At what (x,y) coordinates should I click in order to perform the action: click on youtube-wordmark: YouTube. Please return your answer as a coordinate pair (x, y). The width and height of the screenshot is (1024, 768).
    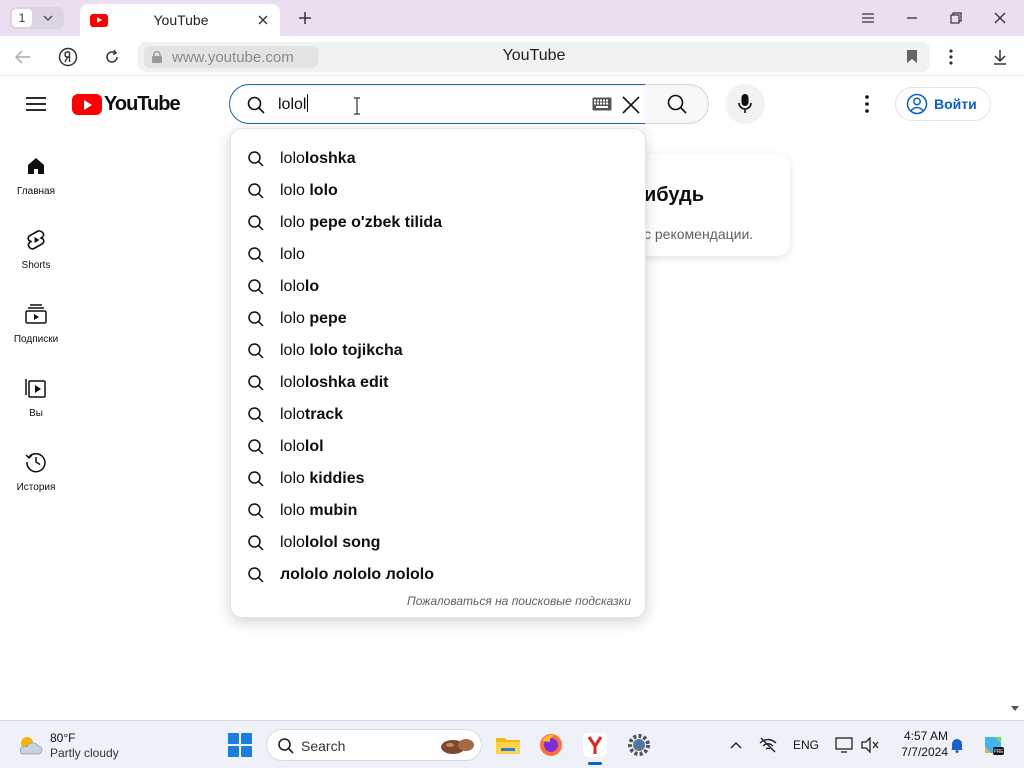
    Looking at the image, I should click on (142, 104).